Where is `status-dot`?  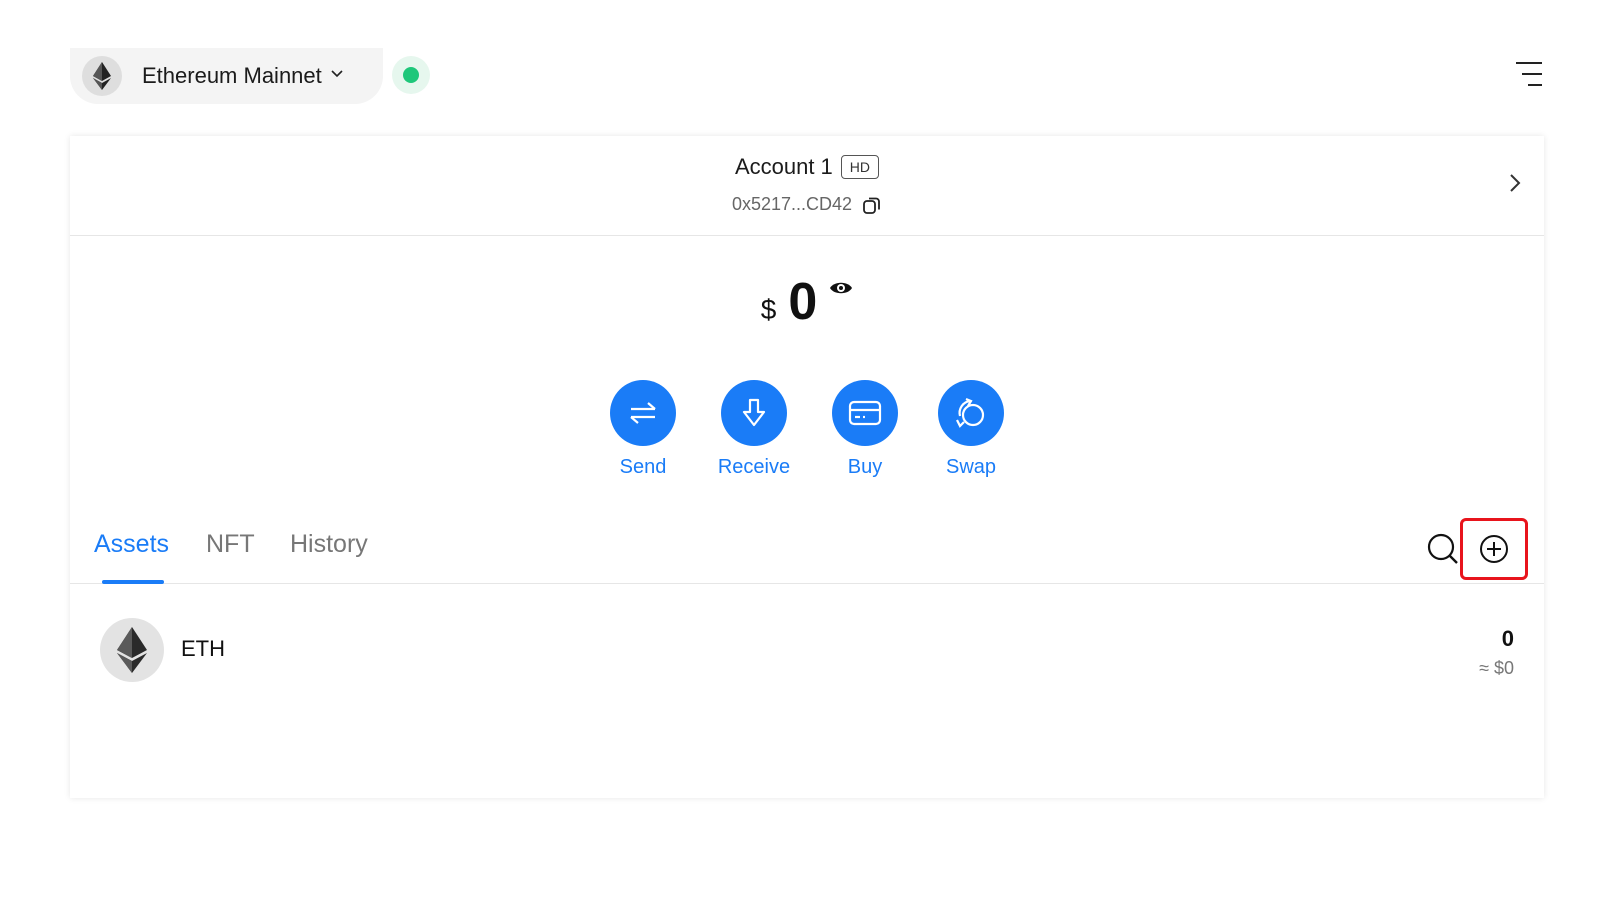 status-dot is located at coordinates (411, 75).